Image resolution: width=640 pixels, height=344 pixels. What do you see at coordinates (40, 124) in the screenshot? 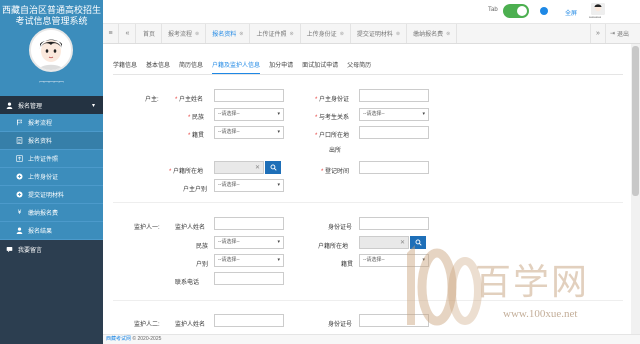
I see `sidebar-item-label: 报考流程` at bounding box center [40, 124].